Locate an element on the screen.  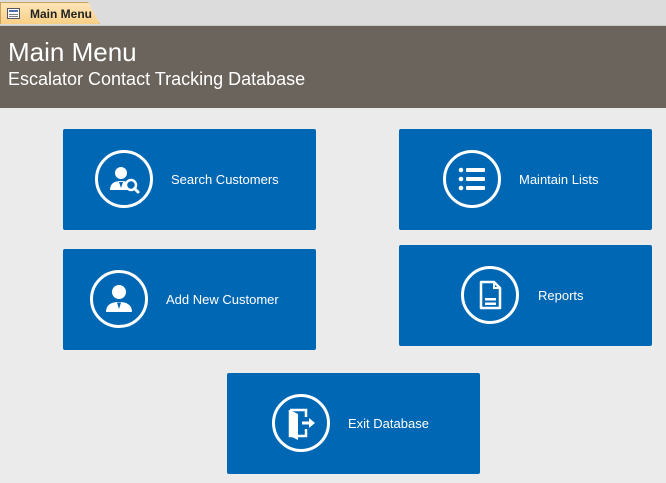
tab-main-menu: Main Menu is located at coordinates (50, 13).